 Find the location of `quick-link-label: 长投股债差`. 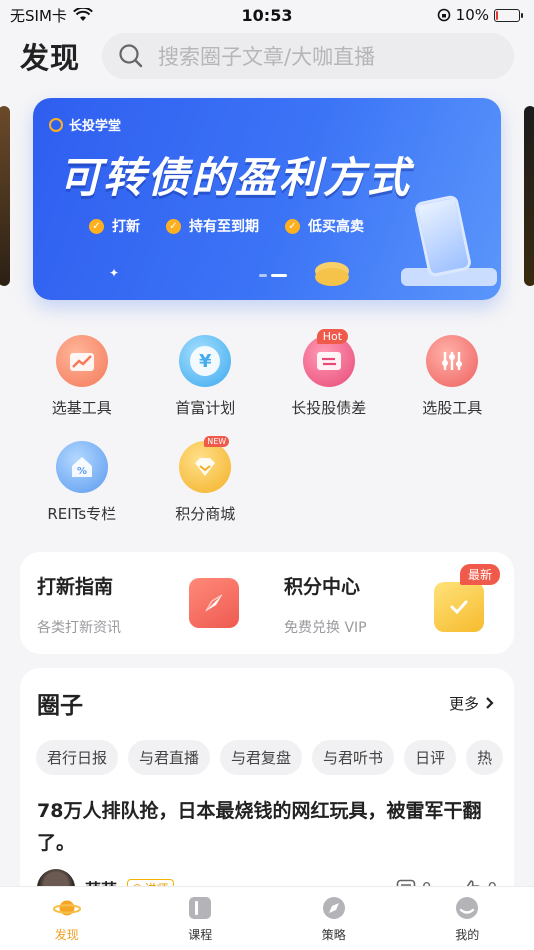

quick-link-label: 长投股债差 is located at coordinates (329, 408).